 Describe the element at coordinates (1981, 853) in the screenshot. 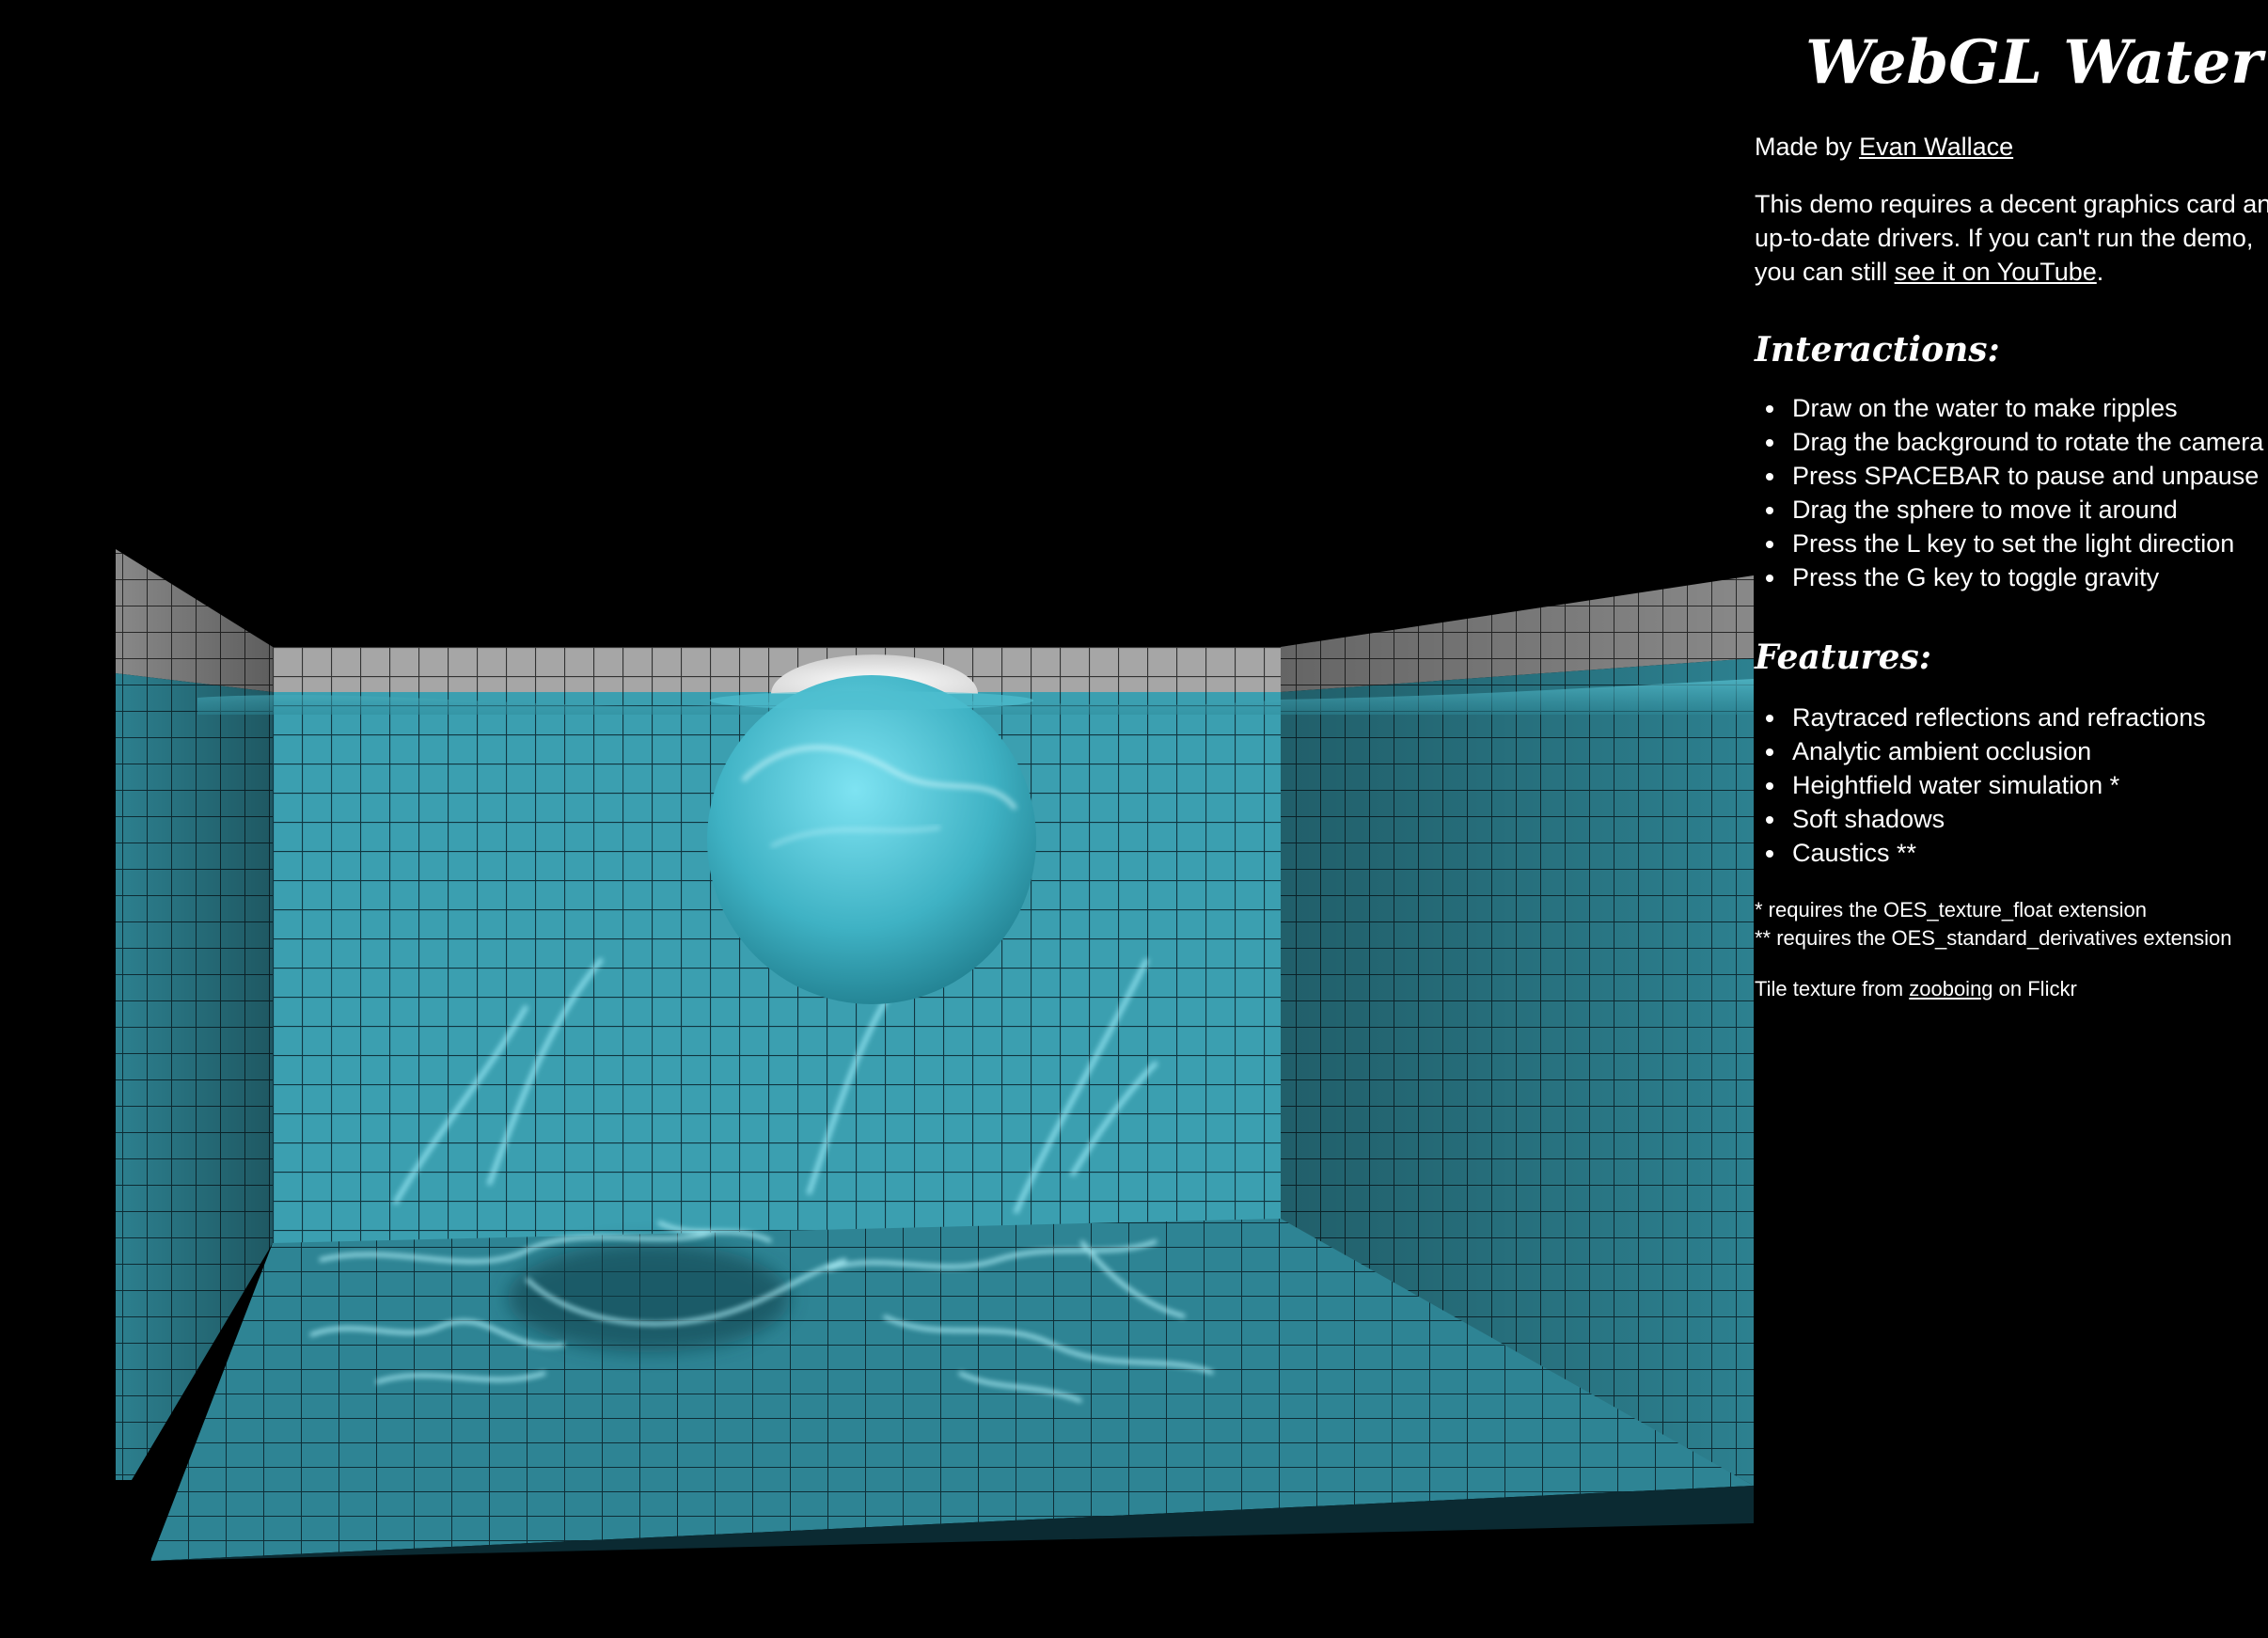

I see `list-item: Caustics **` at that location.